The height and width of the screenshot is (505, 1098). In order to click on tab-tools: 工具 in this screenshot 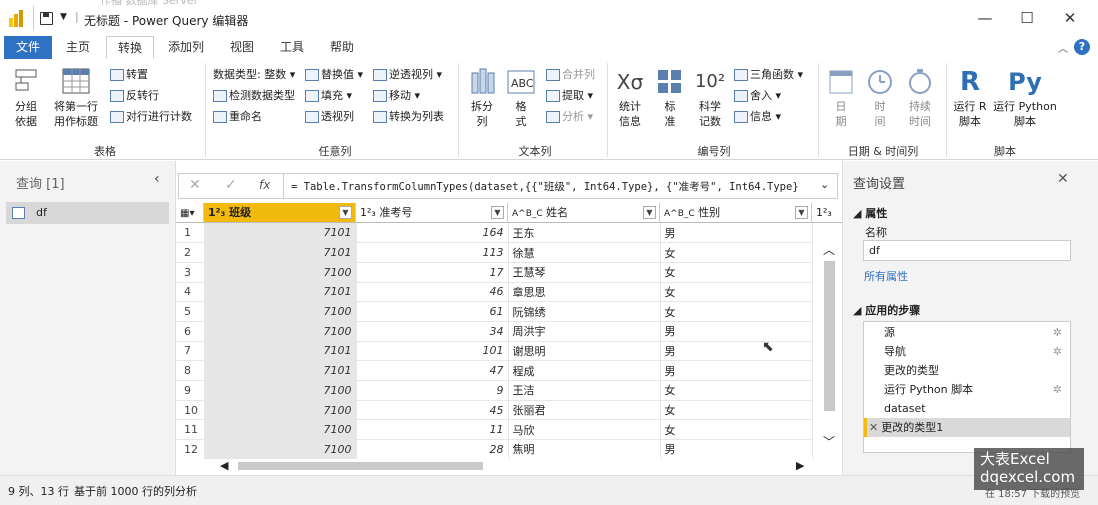, I will do `click(292, 47)`.